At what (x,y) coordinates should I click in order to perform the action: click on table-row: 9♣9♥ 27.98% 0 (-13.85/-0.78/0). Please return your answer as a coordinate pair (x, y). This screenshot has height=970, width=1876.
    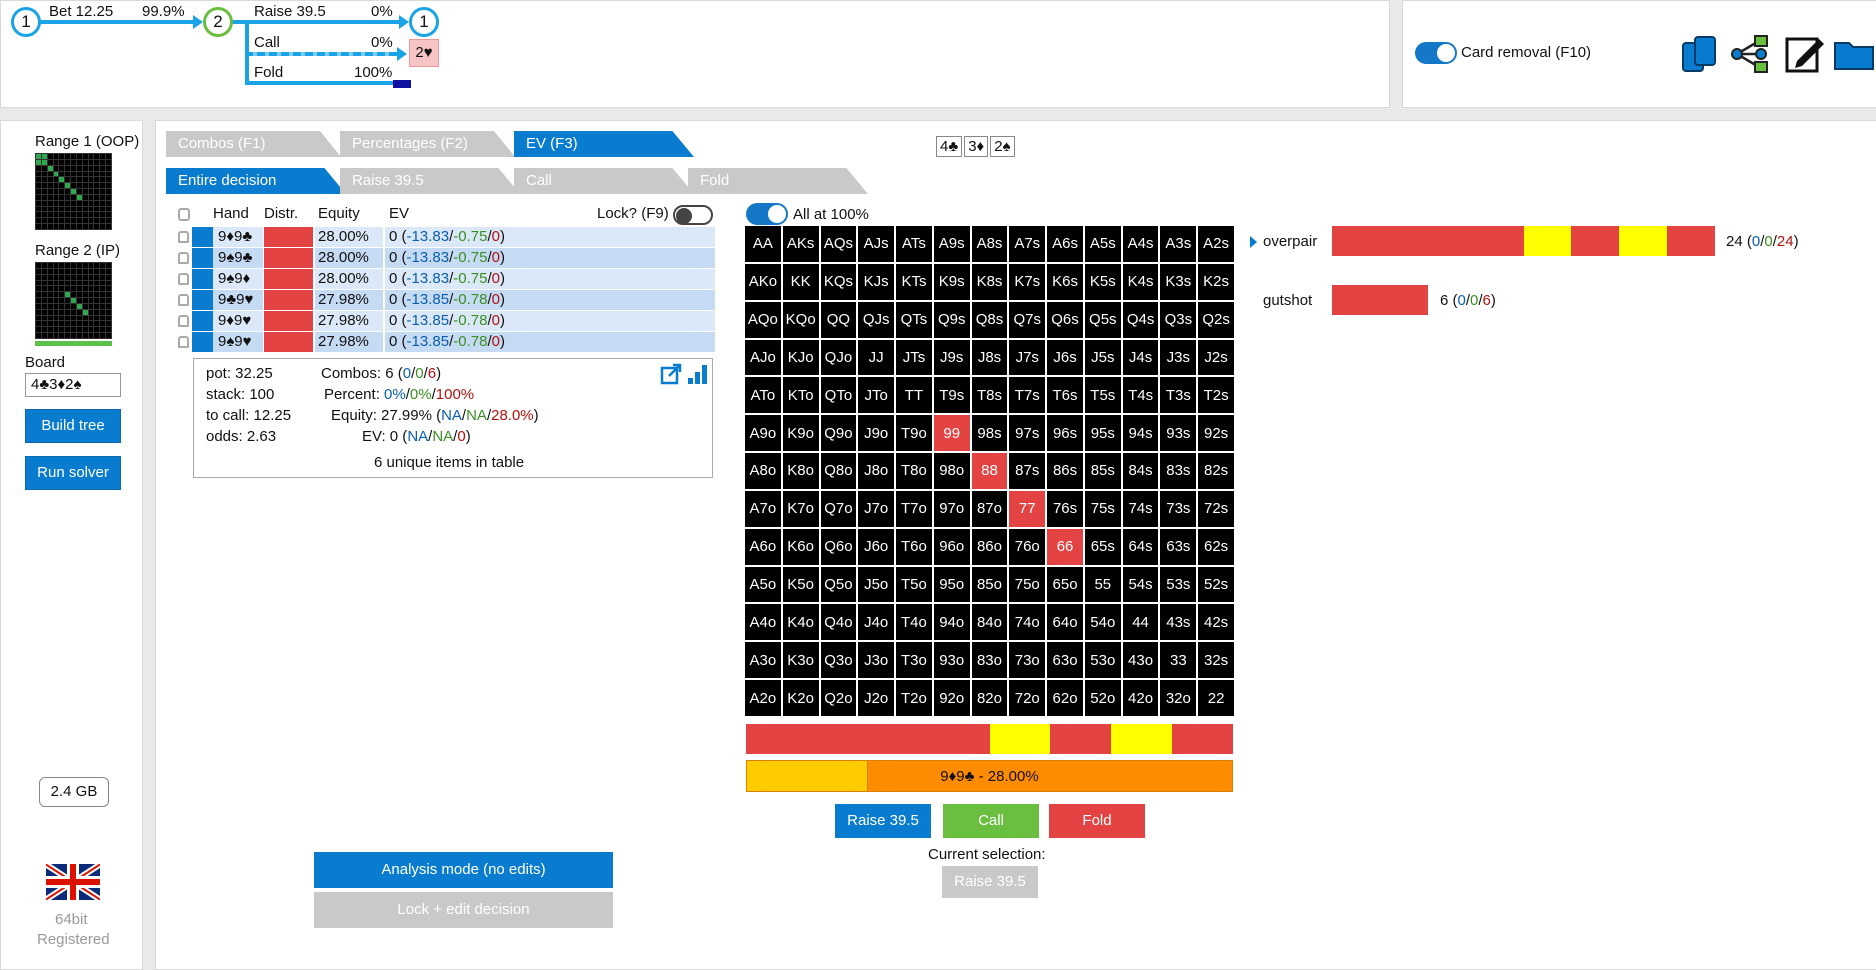
    Looking at the image, I should click on (442, 300).